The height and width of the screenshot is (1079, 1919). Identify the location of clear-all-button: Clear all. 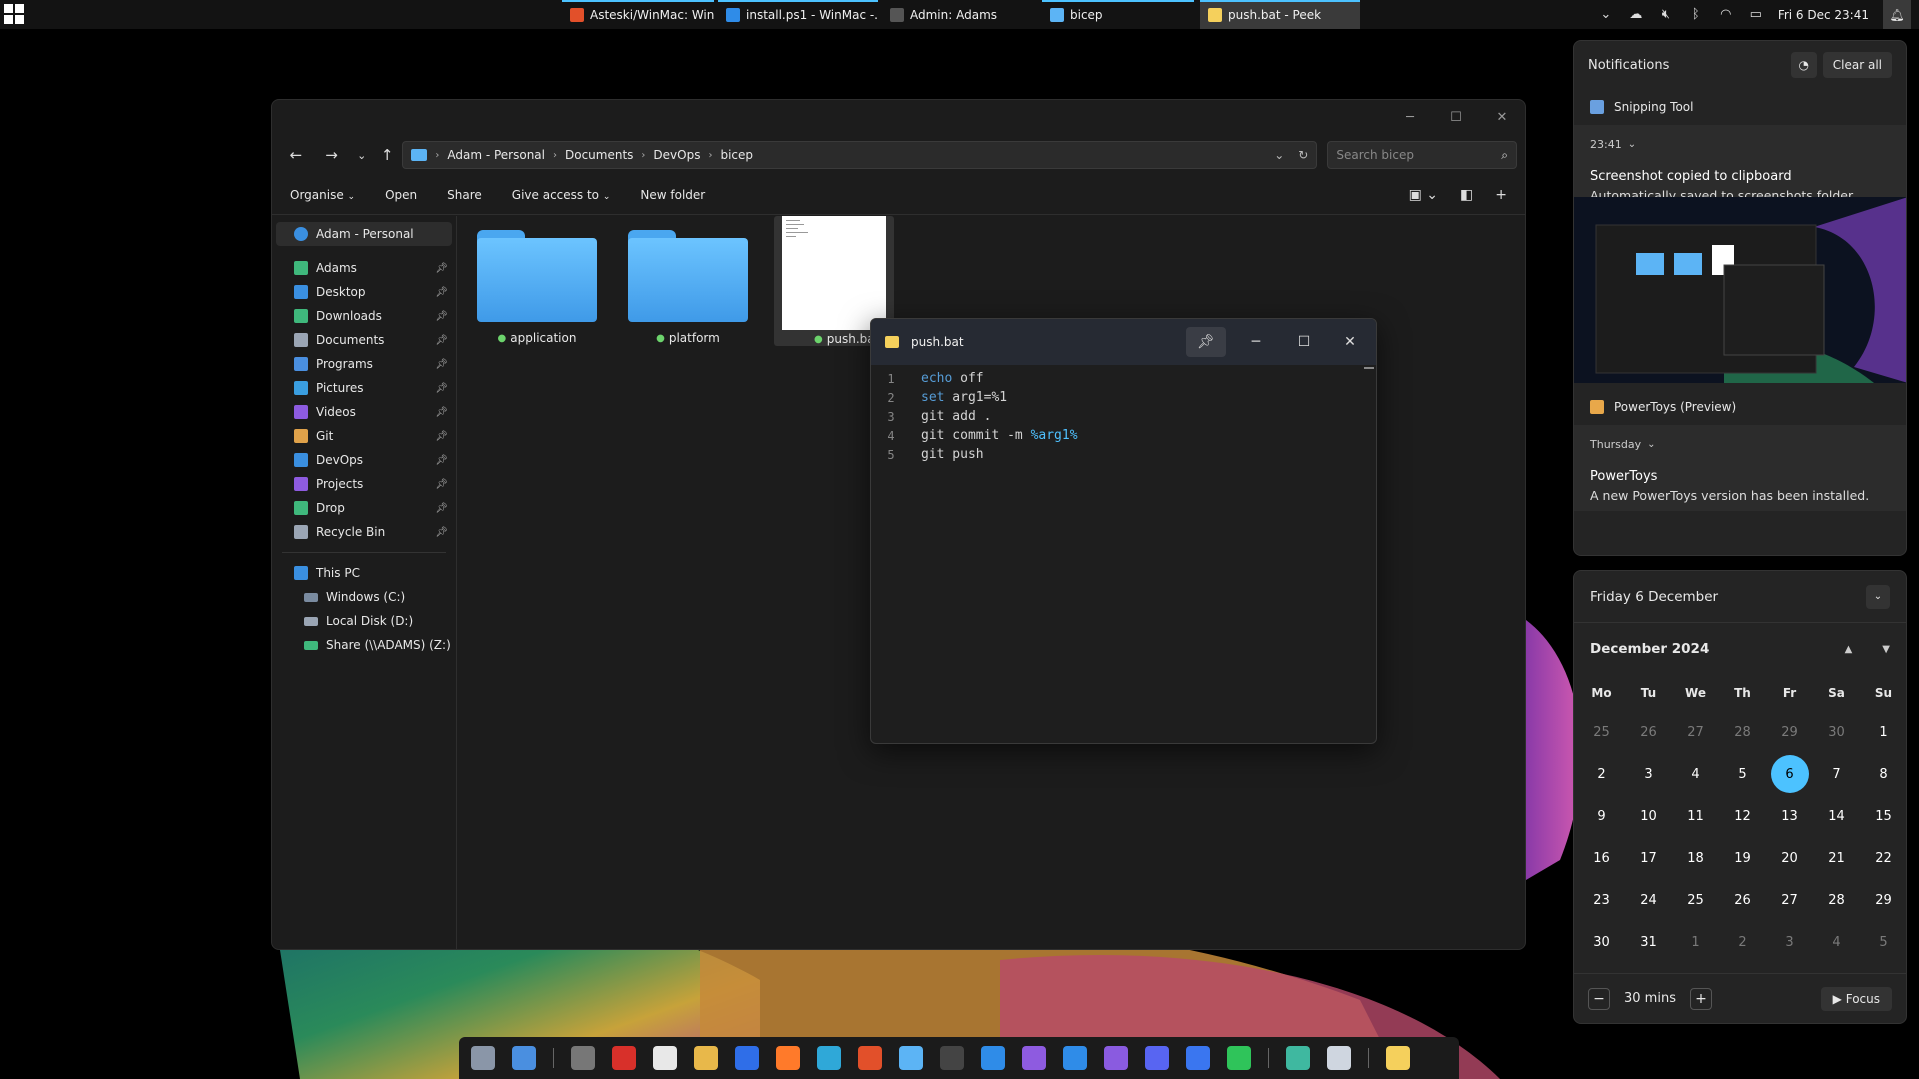
(1857, 65).